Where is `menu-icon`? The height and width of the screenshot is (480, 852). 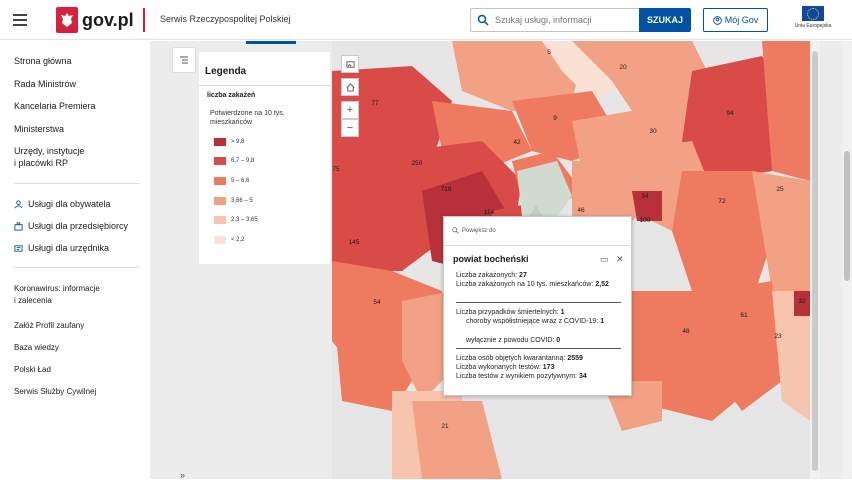 menu-icon is located at coordinates (20, 20).